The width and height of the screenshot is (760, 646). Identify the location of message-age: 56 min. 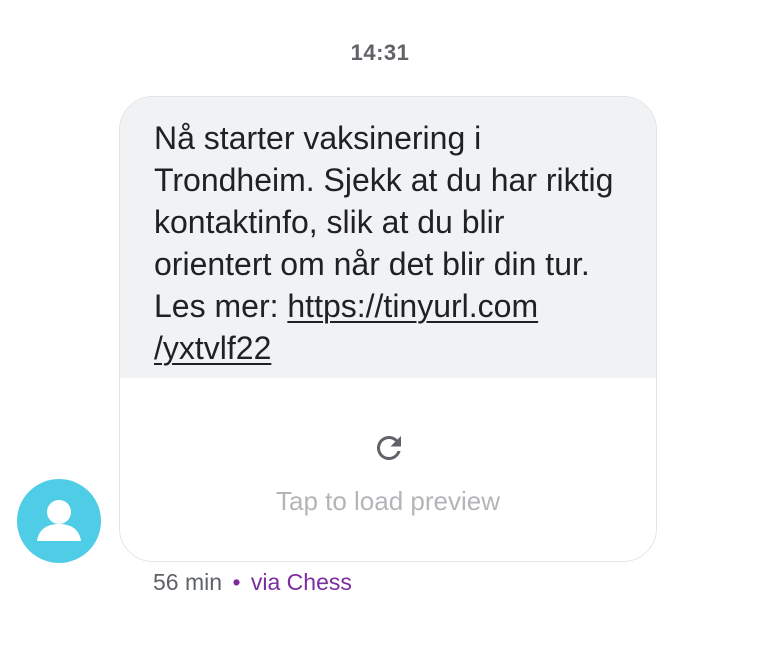
(188, 582).